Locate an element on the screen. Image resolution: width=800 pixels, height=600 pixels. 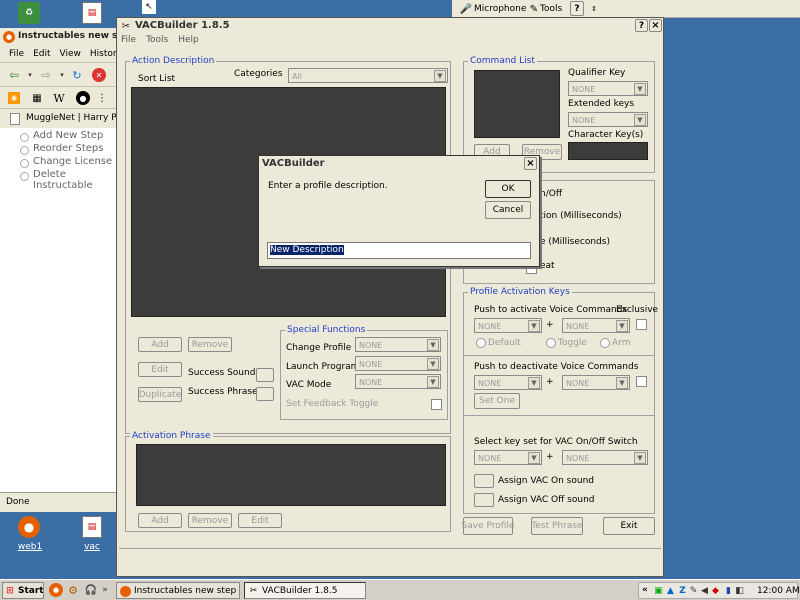
status-divider is located at coordinates (390, 548).